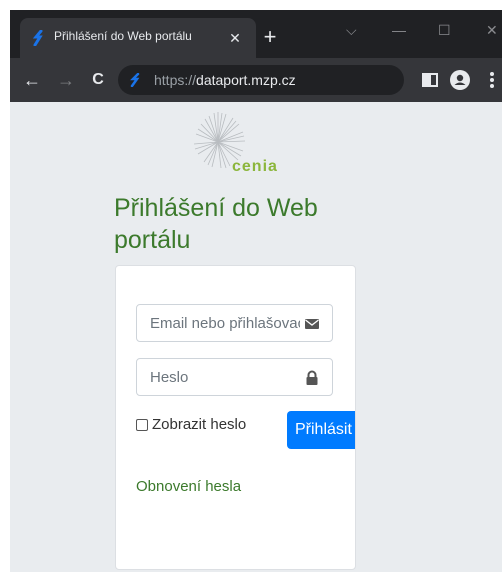 Image resolution: width=502 pixels, height=572 pixels. I want to click on page-title: Přihlášení do Web portálu, so click(216, 224).